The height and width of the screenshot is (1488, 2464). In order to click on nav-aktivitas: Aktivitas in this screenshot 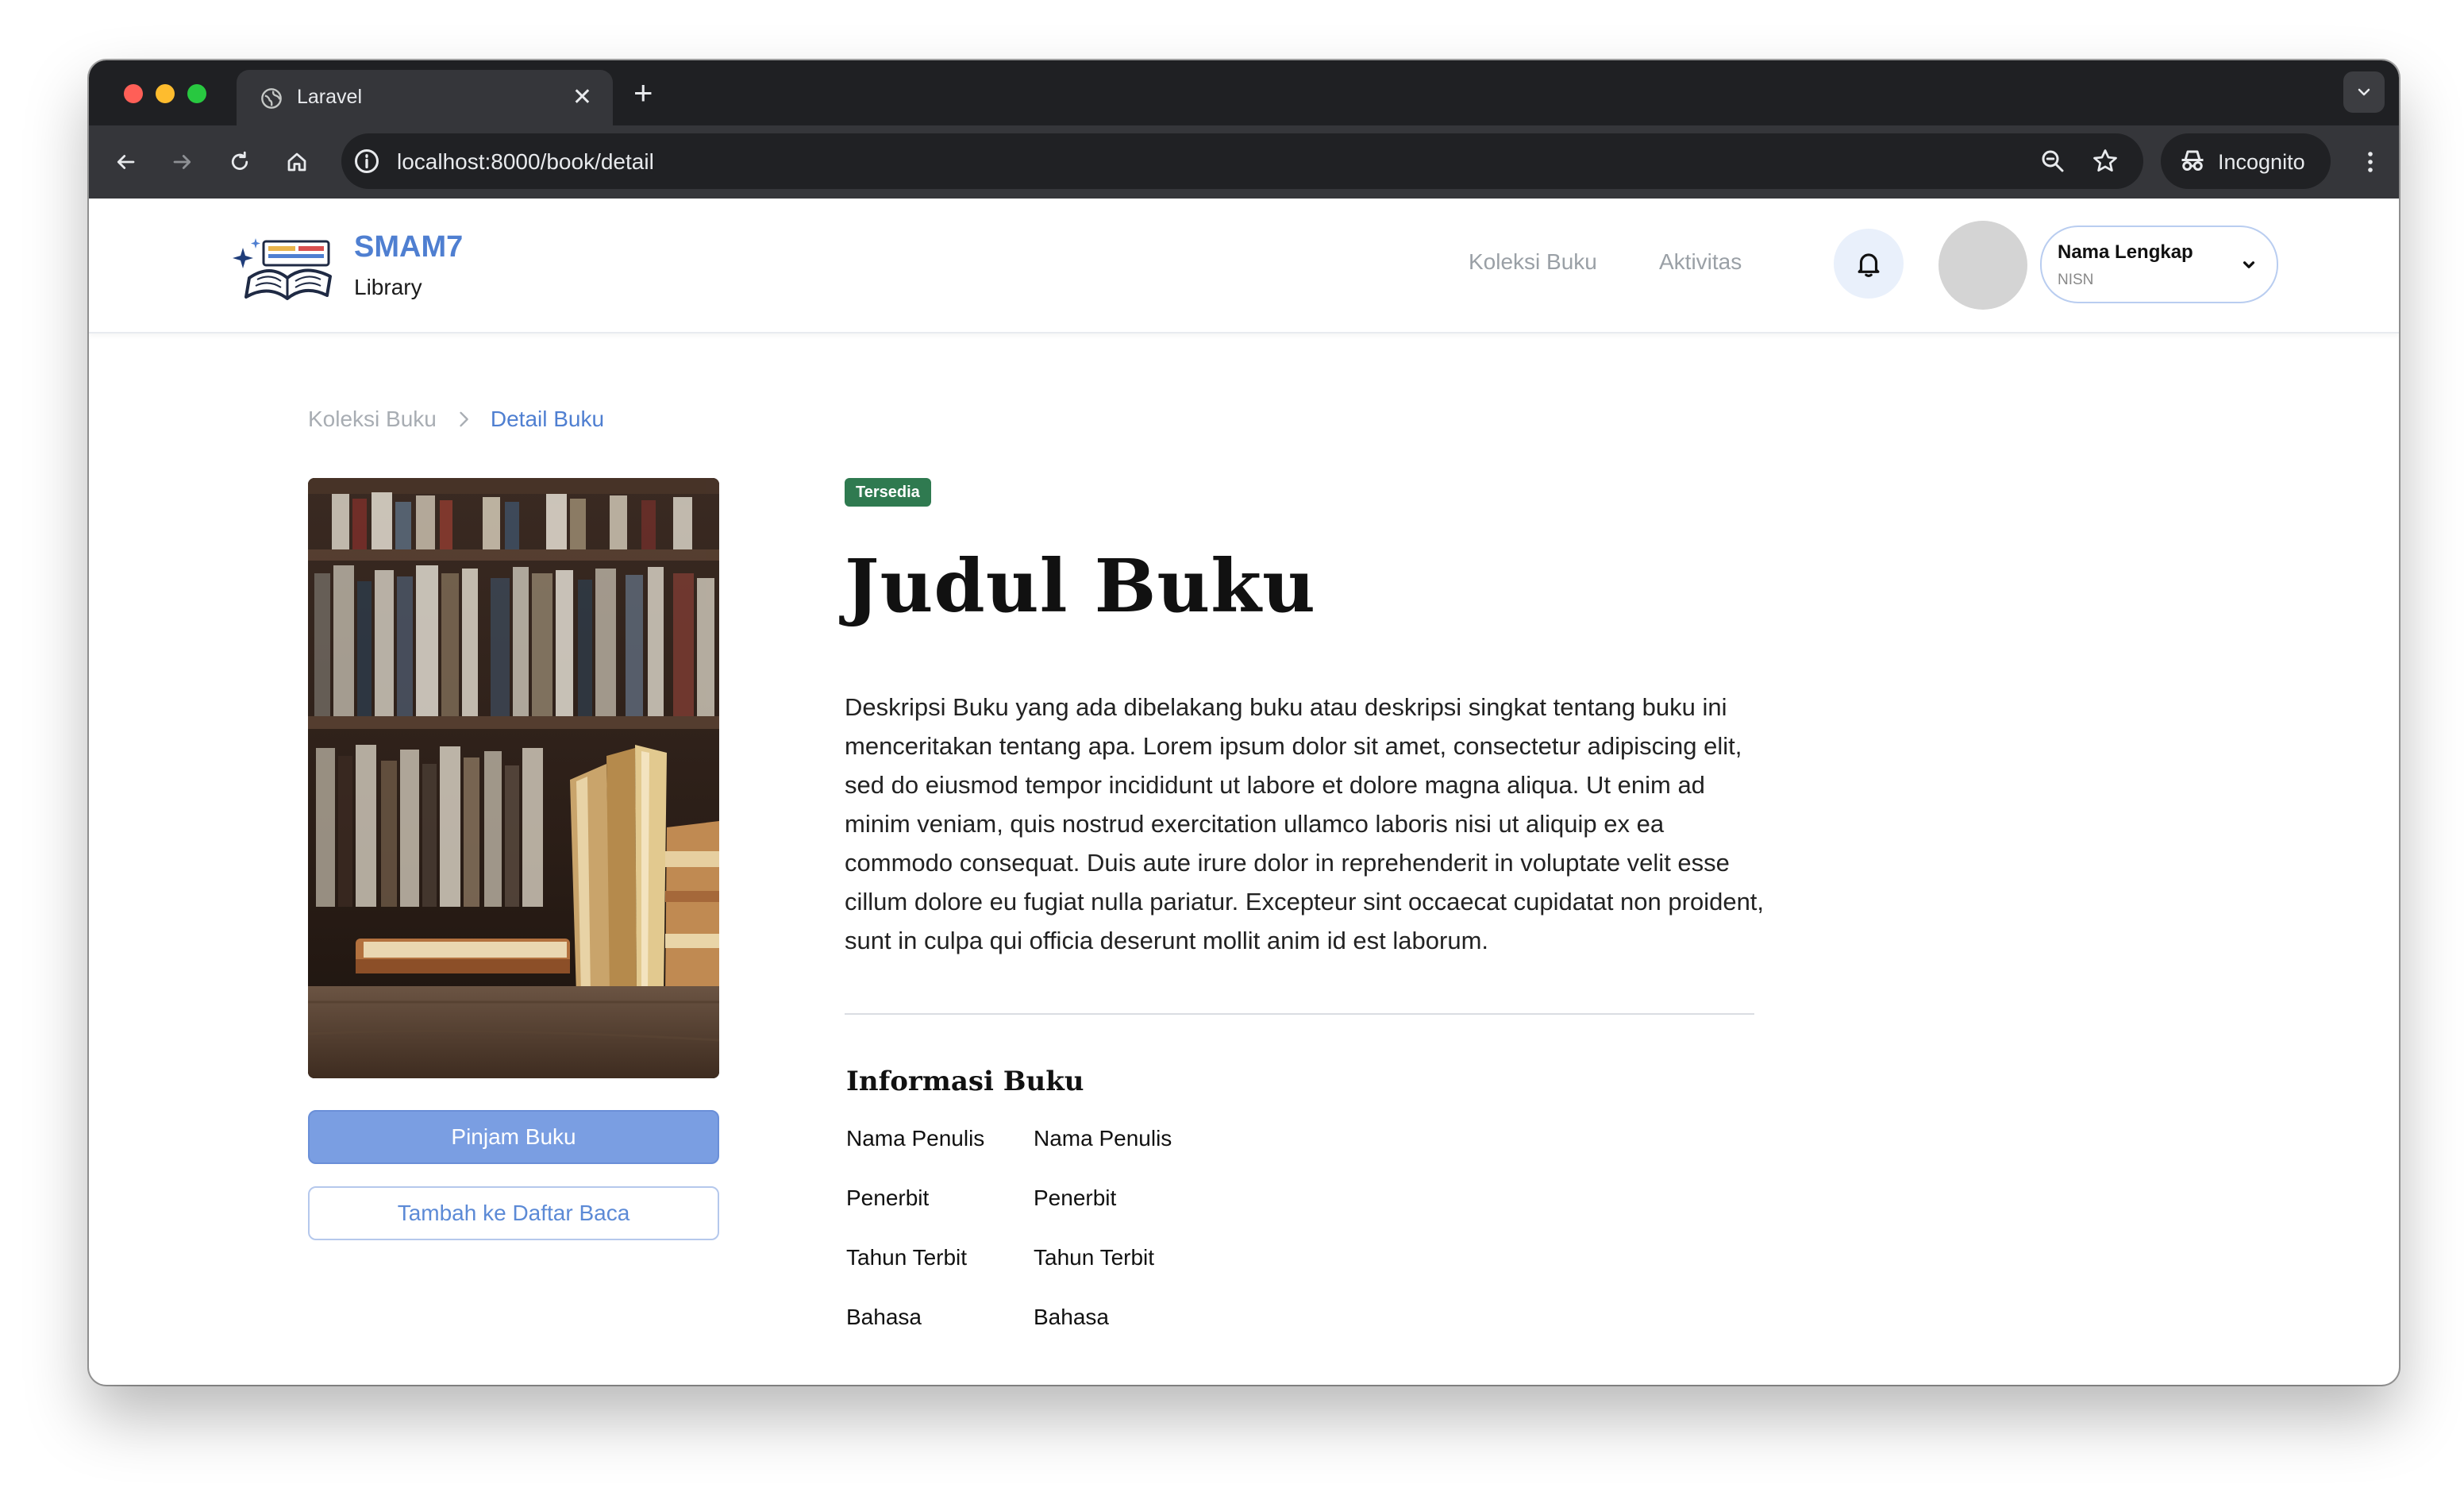, I will do `click(1700, 262)`.